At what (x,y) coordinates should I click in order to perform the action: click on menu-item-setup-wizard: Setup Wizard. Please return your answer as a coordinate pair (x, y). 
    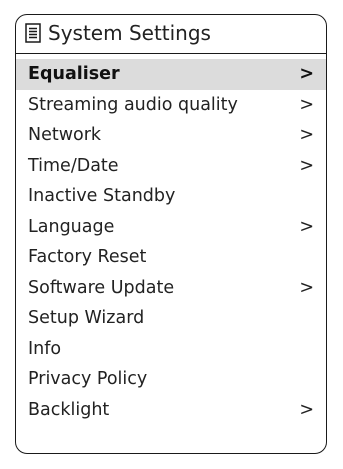
    Looking at the image, I should click on (171, 318).